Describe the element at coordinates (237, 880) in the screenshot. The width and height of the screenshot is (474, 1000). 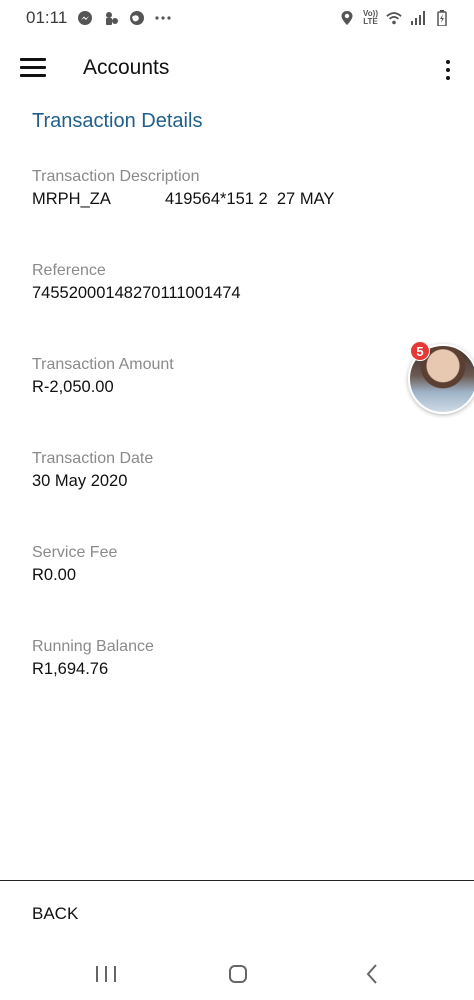
I see `footer-divider` at that location.